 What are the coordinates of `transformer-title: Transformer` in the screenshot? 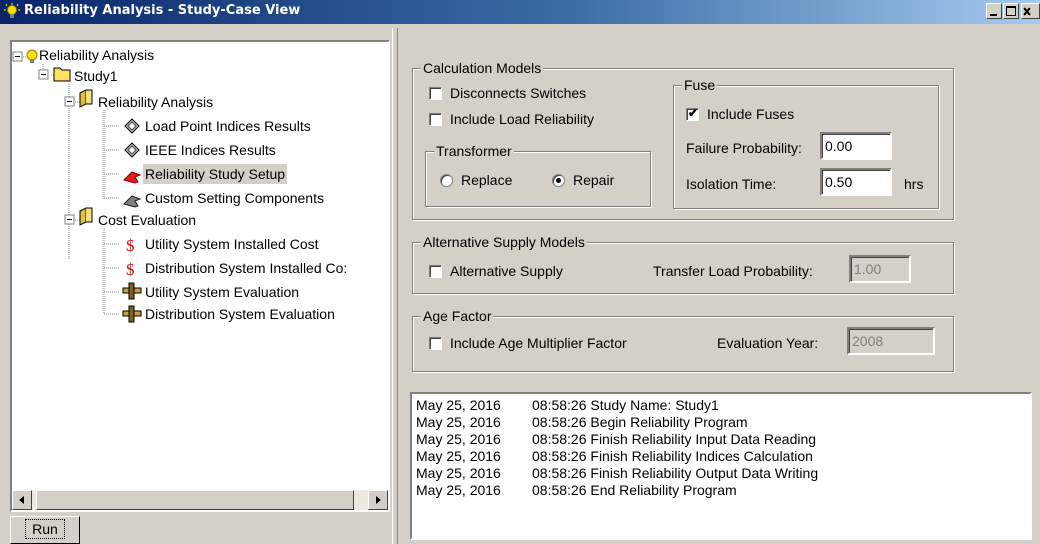 It's located at (474, 151).